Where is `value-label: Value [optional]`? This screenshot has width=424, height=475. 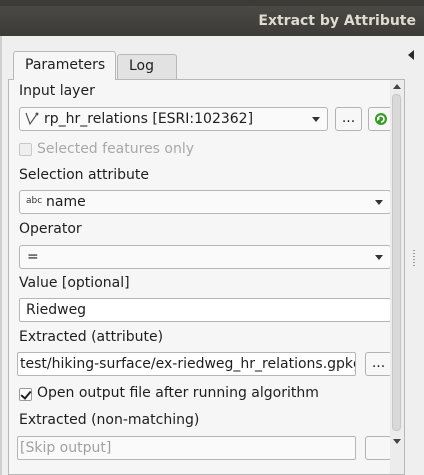 value-label: Value [optional] is located at coordinates (74, 283).